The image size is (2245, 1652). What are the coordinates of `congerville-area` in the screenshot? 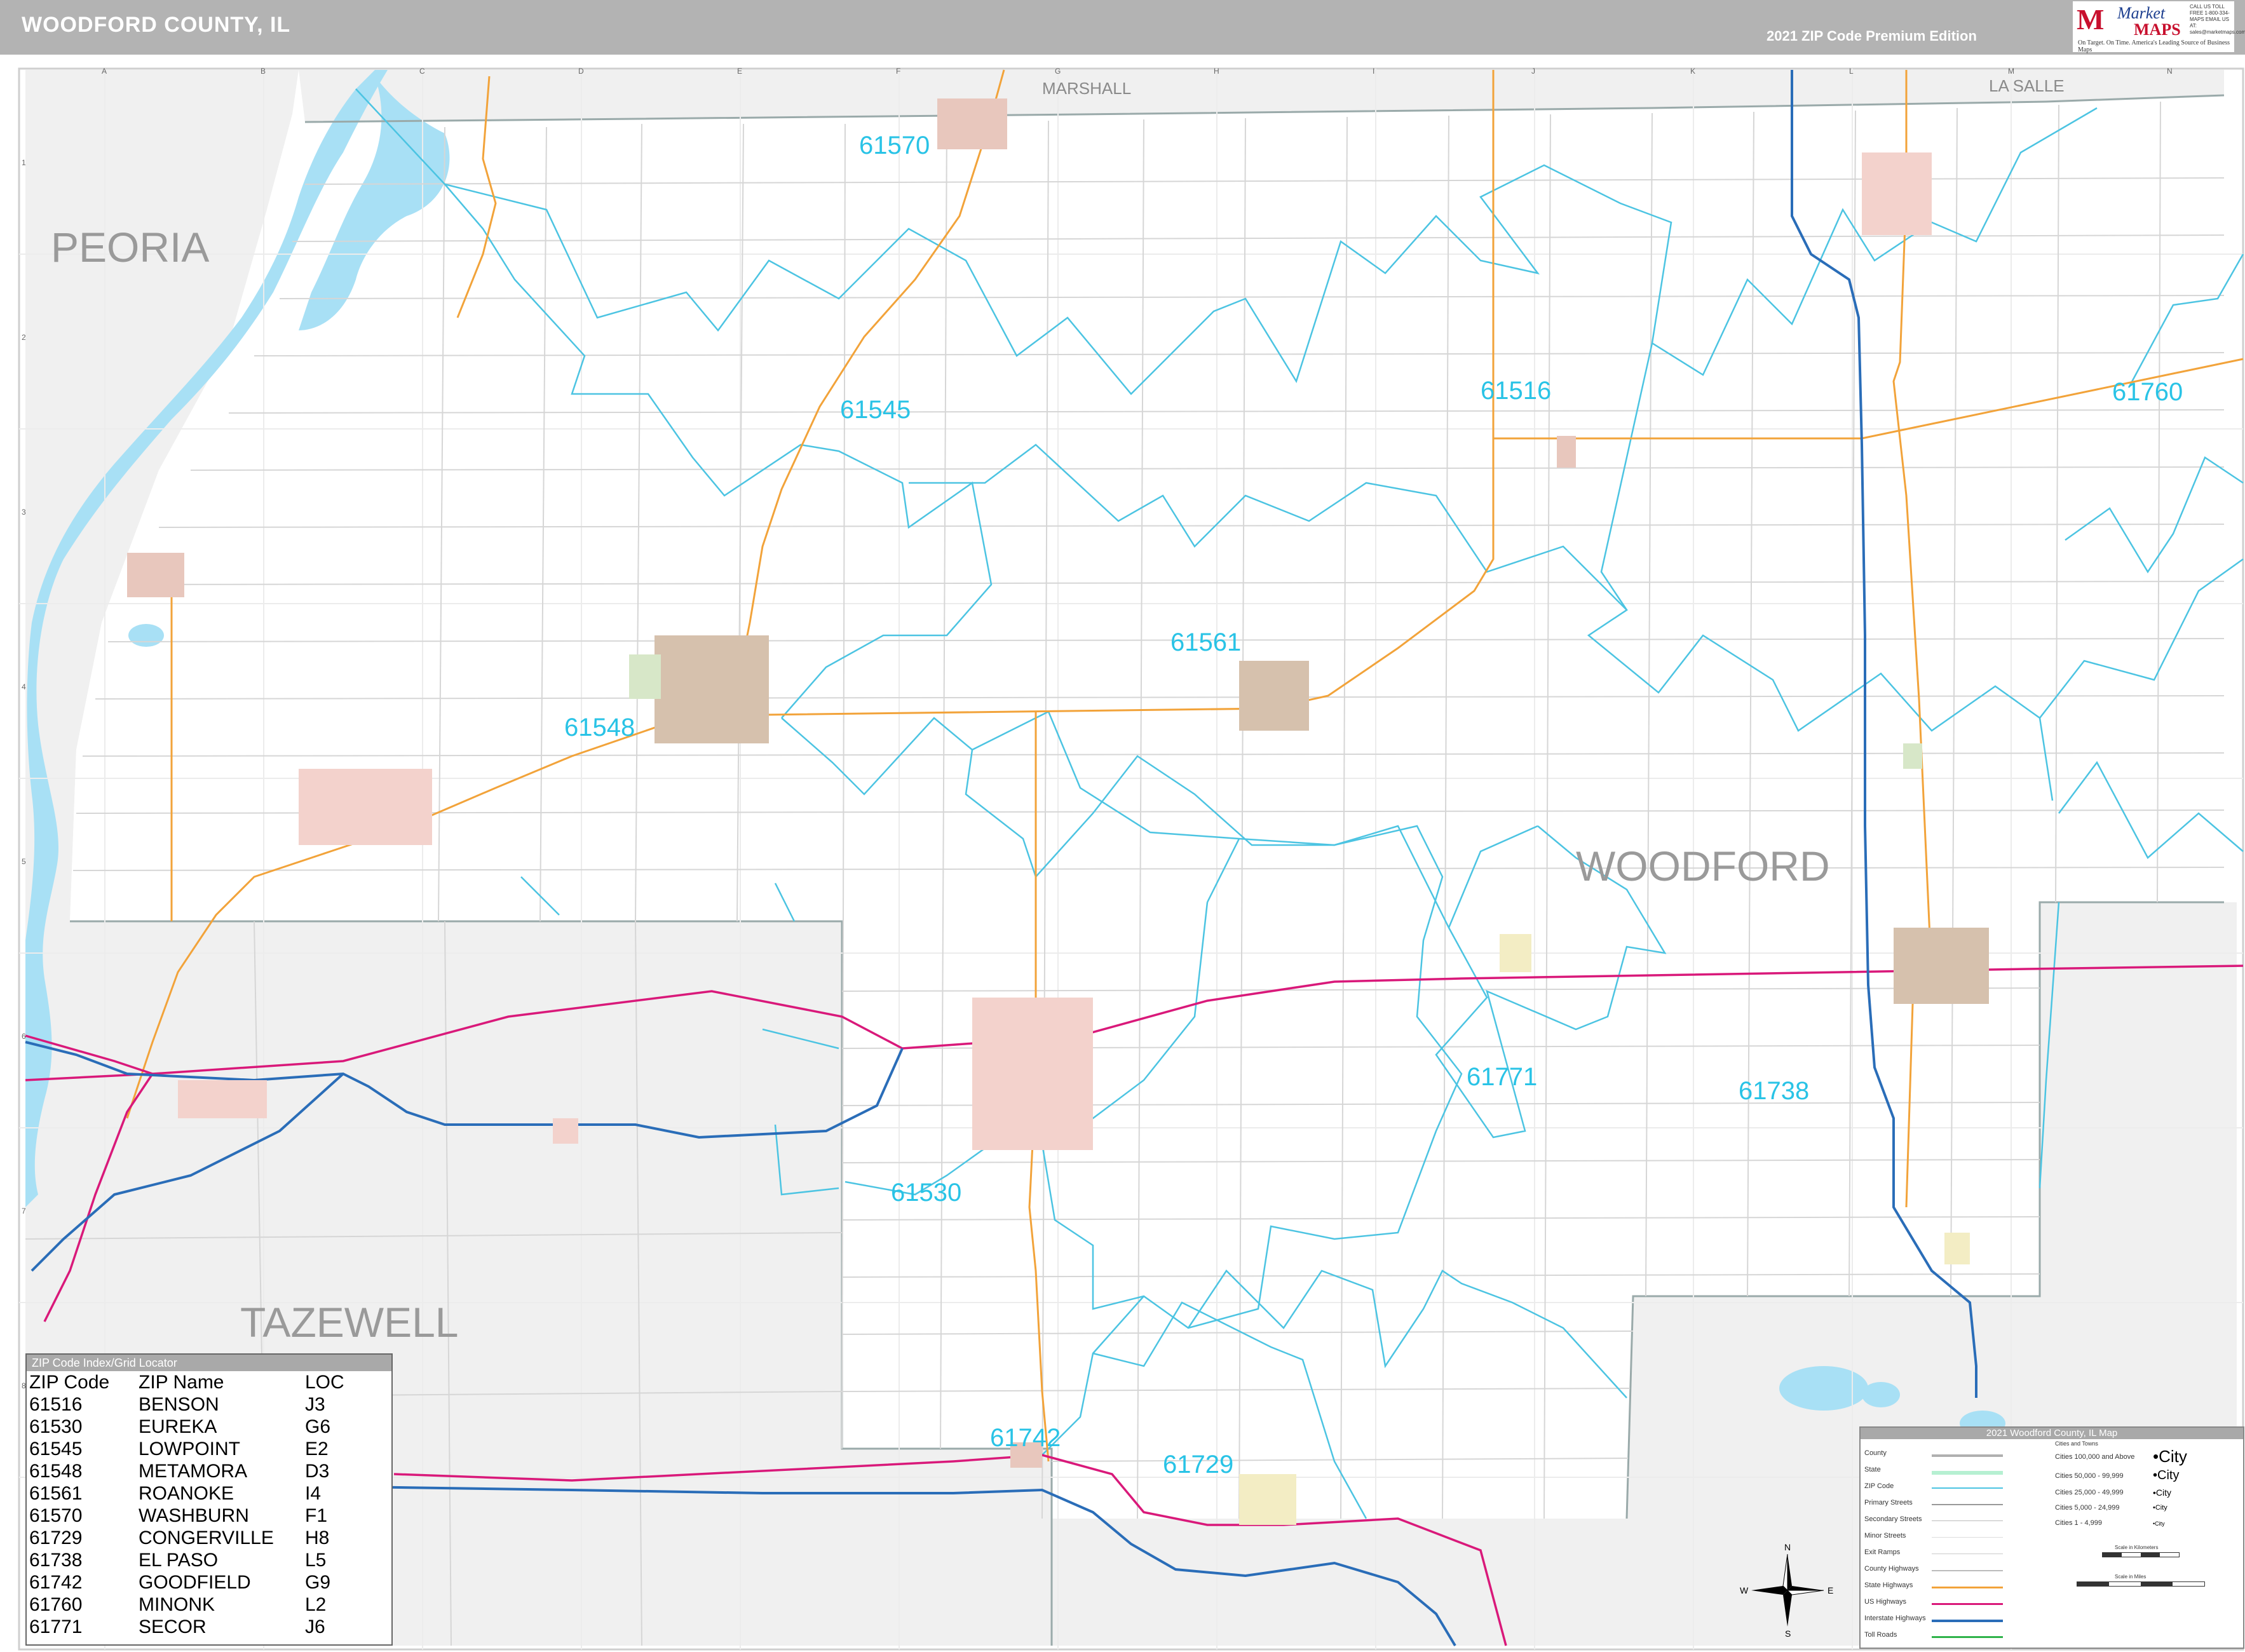 It's located at (1267, 1500).